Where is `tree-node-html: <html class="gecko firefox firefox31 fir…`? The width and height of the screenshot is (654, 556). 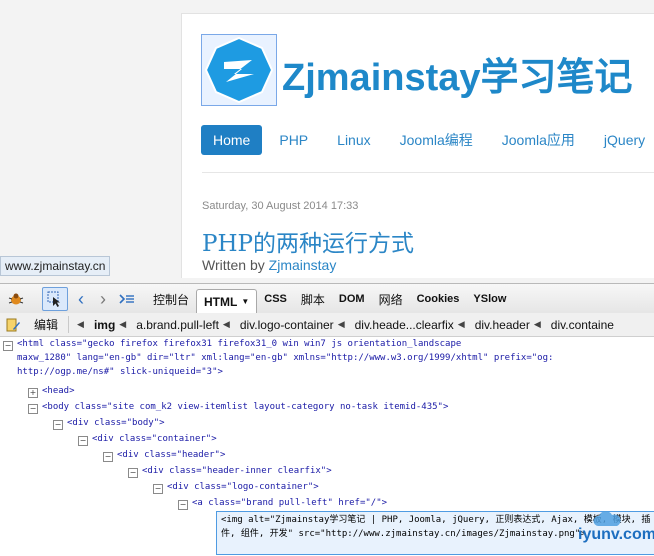
tree-node-html: <html class="gecko firefox firefox31 fir… is located at coordinates (239, 344).